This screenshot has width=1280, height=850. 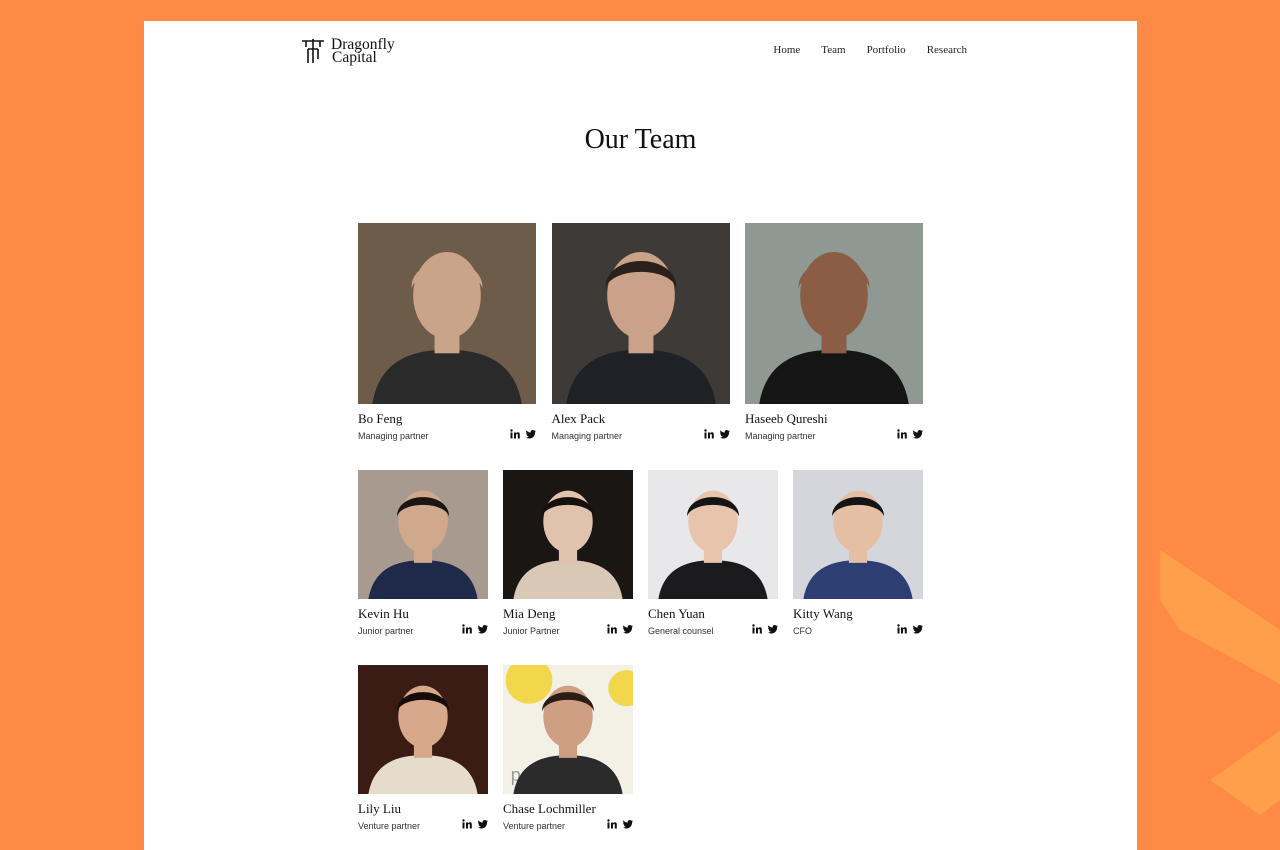 What do you see at coordinates (823, 613) in the screenshot?
I see `team-member-name: Kitty Wang` at bounding box center [823, 613].